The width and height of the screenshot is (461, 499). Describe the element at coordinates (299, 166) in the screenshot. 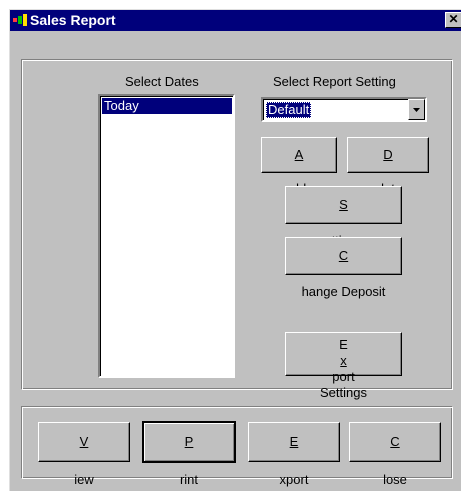

I see `add-button: Add` at that location.